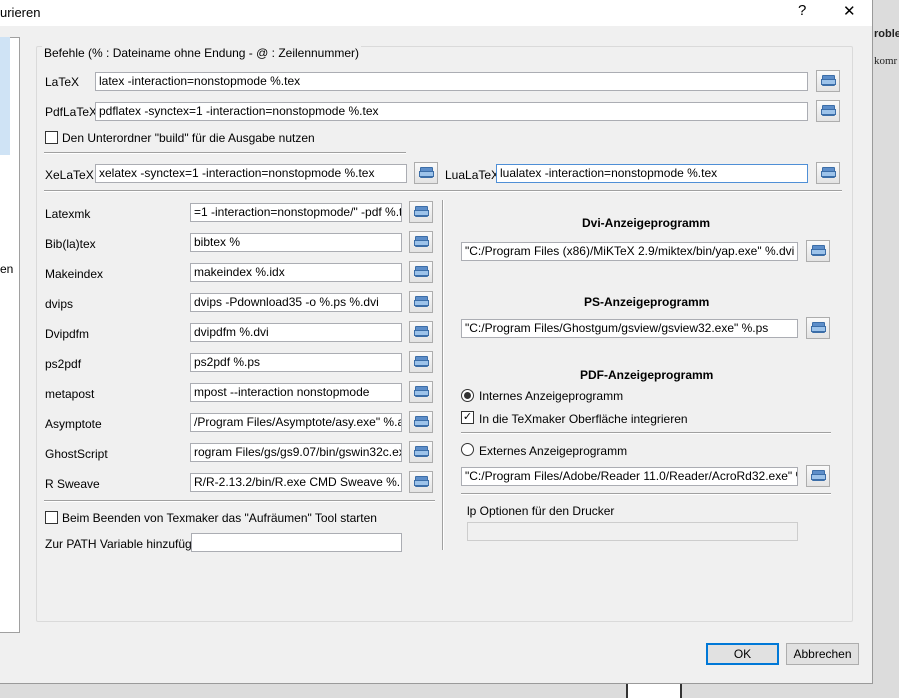 This screenshot has width=899, height=698. Describe the element at coordinates (296, 212) in the screenshot. I see `latexmk-command-input: =1 -interaction=nonstopmode/" -pdf %.tex` at that location.